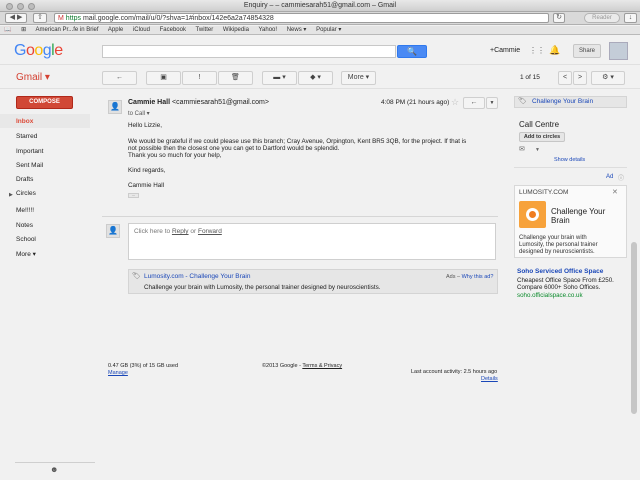 The height and width of the screenshot is (480, 640). I want to click on sidebar-item-school: School, so click(26, 239).